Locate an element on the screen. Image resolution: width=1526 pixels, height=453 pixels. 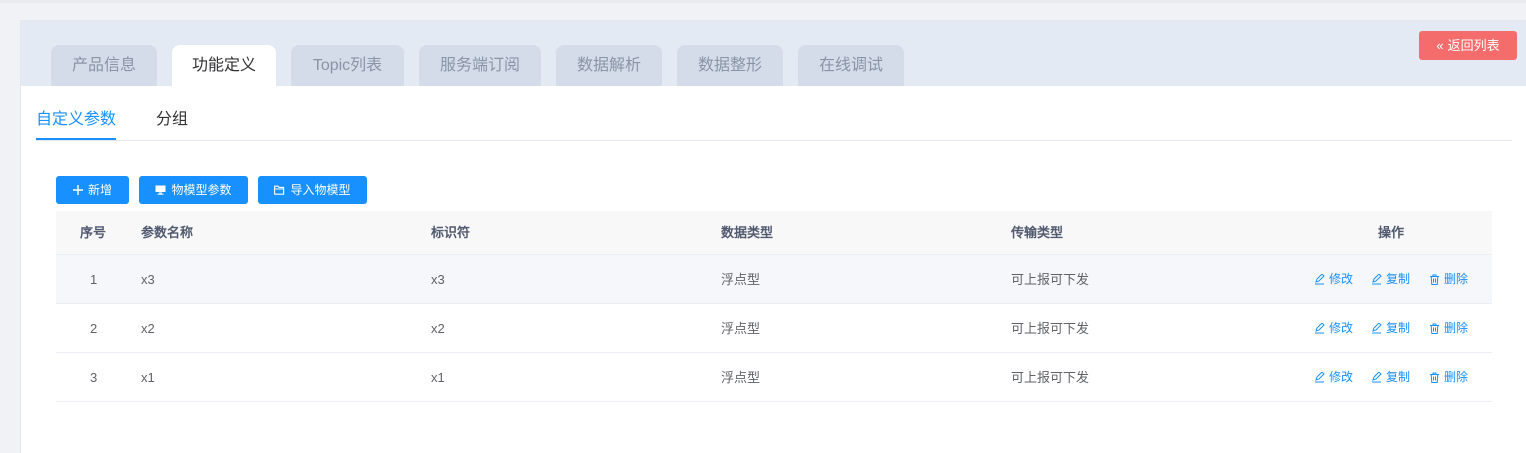
table-row: 3 x1 x1 浮点型 可上报可下发 修改 复制 删除 is located at coordinates (774, 377).